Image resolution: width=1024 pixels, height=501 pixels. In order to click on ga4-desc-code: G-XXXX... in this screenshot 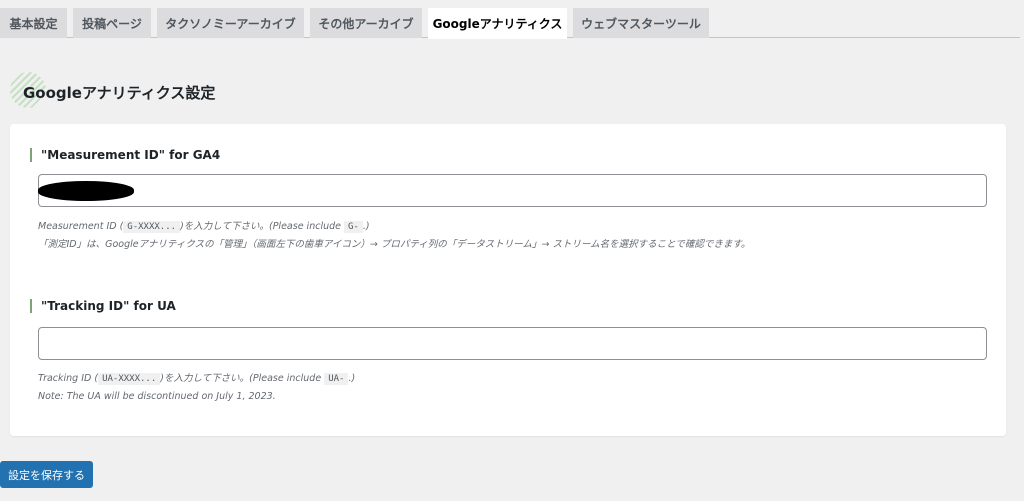, I will do `click(152, 227)`.